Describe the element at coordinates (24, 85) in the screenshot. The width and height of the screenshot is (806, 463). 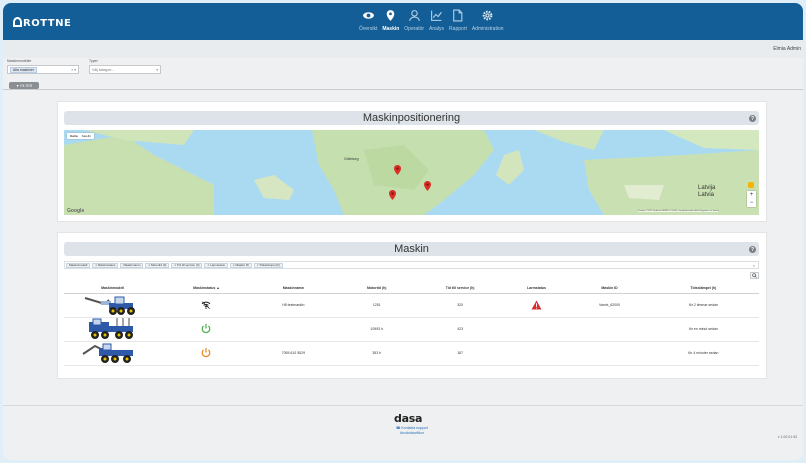
I see `filter-toggle-tab: ▼ FILTER` at that location.